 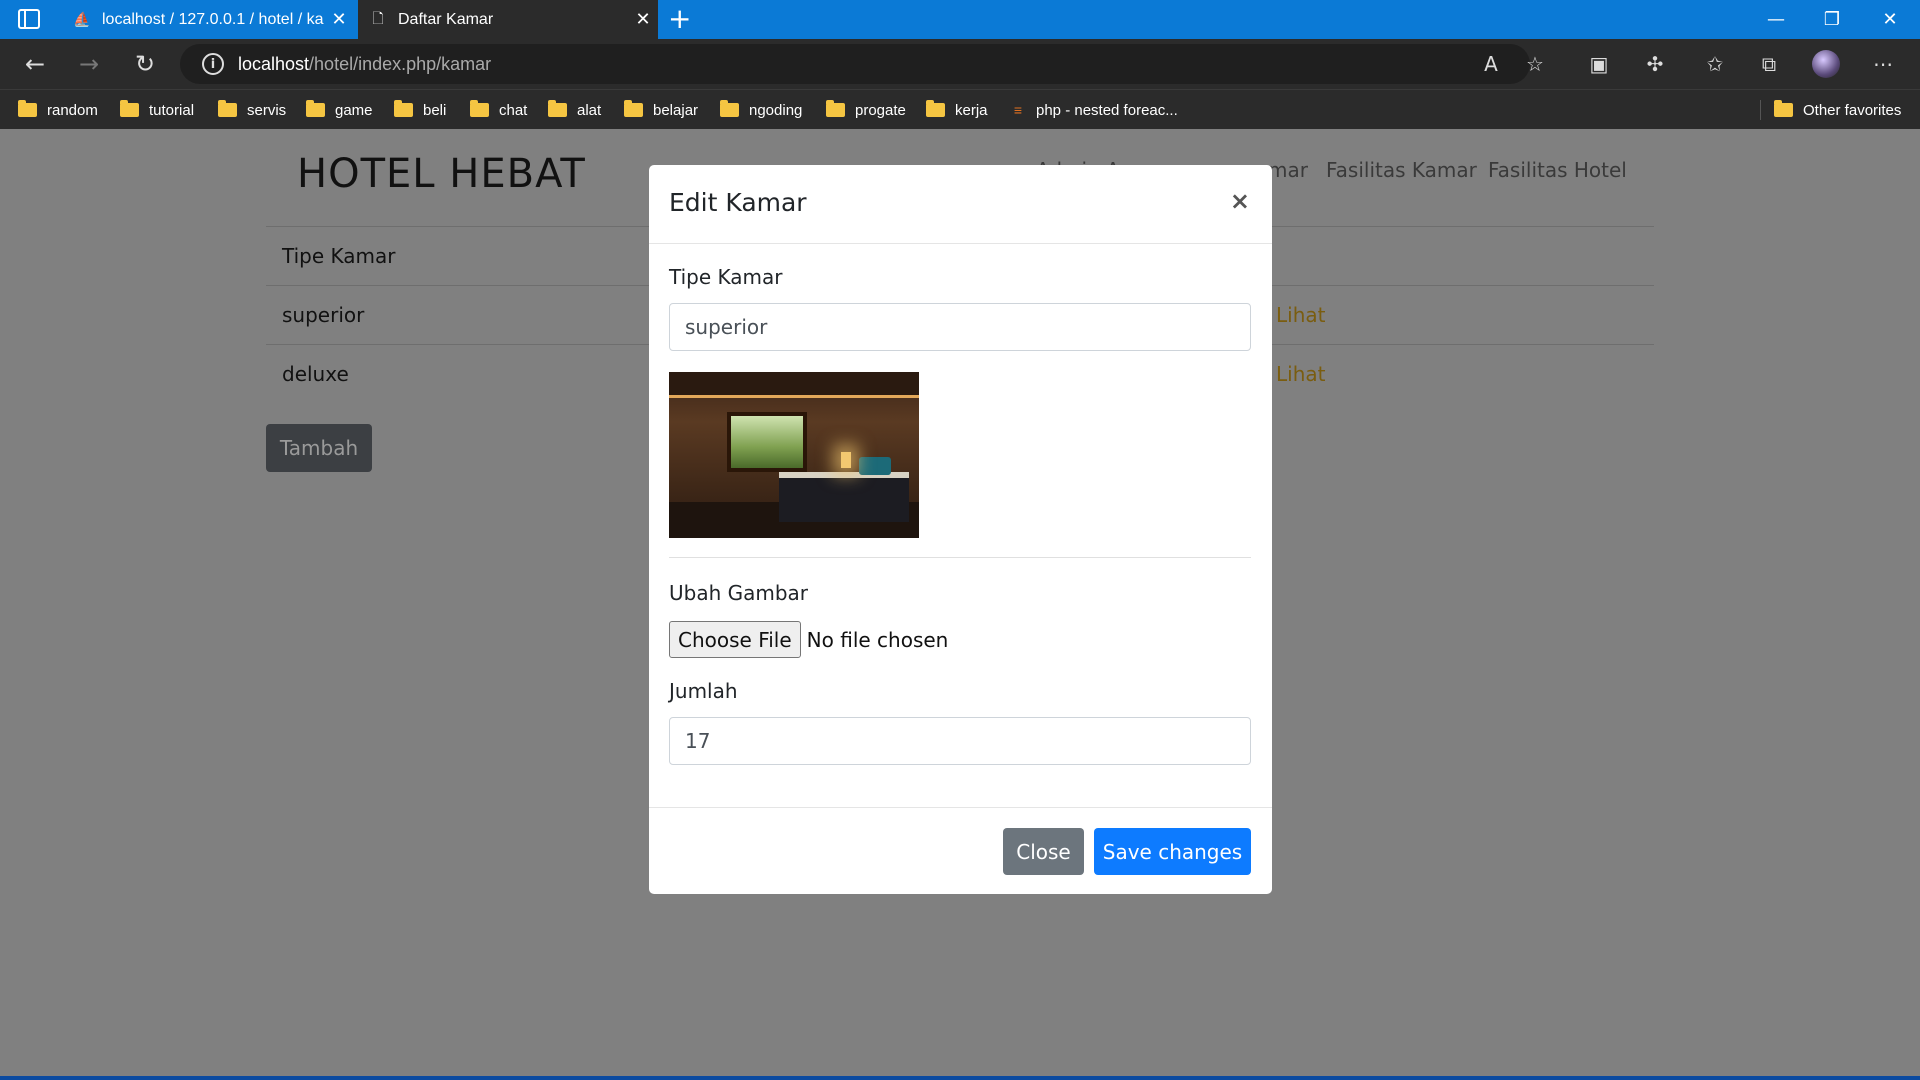 What do you see at coordinates (508, 19) in the screenshot?
I see `tab-daftar-kamar: 🗋 Daftar Kamar ✕` at bounding box center [508, 19].